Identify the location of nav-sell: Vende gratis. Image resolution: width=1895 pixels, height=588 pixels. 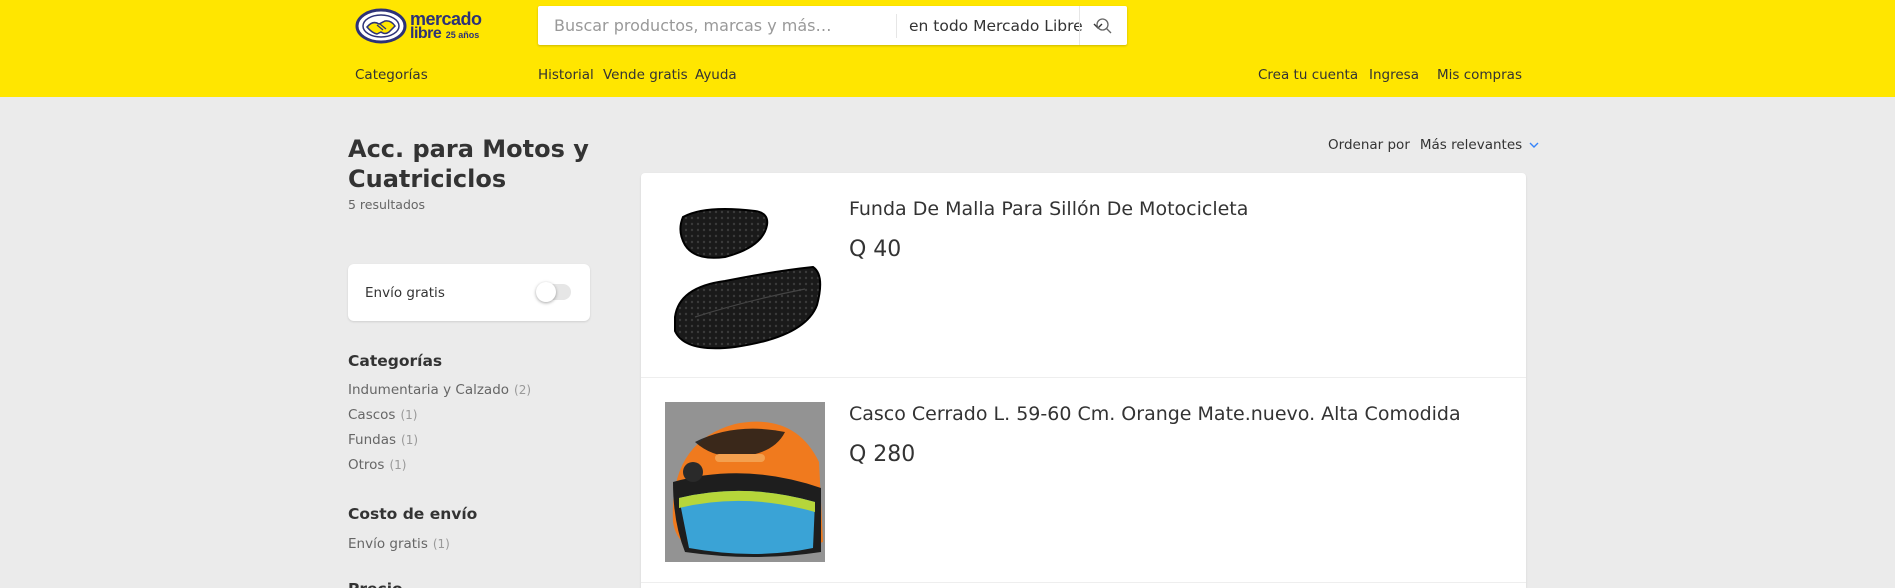
(645, 75).